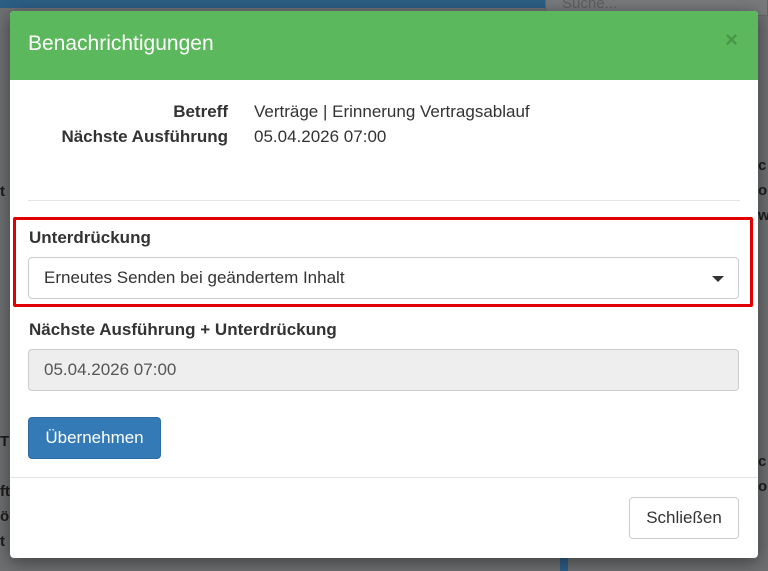 The height and width of the screenshot is (571, 768). I want to click on next-with-suppression-field: 05.04.2026 07:00, so click(383, 370).